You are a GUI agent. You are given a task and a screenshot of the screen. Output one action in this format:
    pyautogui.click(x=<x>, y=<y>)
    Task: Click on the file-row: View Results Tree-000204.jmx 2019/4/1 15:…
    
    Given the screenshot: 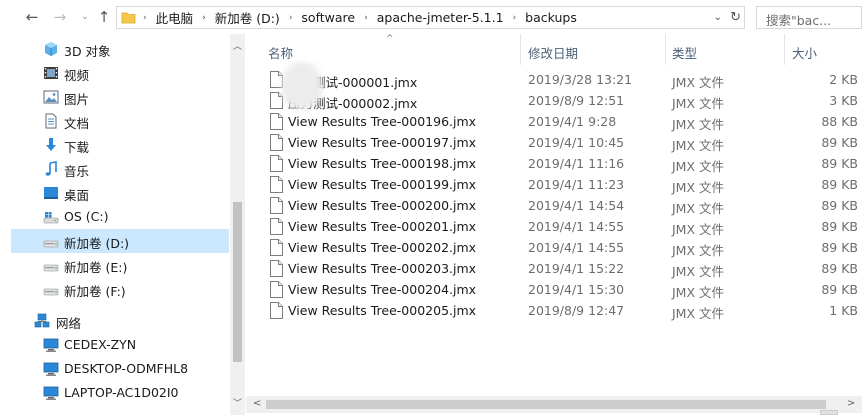 What is the action you would take?
    pyautogui.click(x=554, y=289)
    